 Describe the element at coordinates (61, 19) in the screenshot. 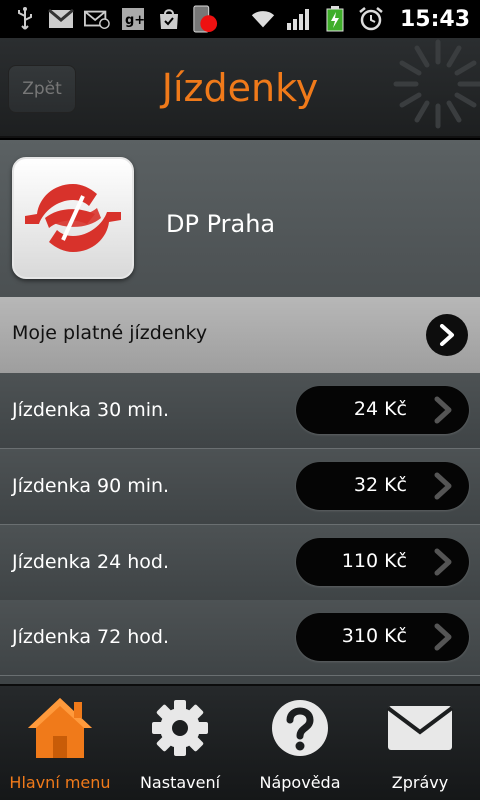

I see `gmail-icon` at that location.